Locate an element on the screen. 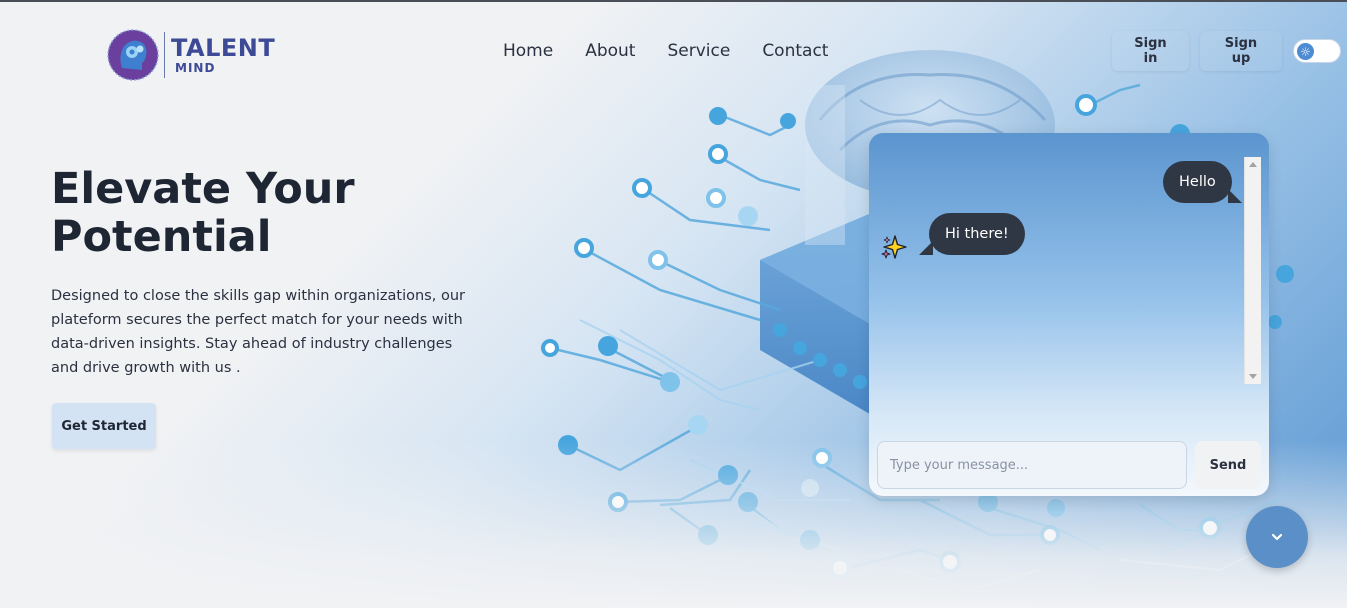 The height and width of the screenshot is (608, 1347). main-nav: Home About Service Contact is located at coordinates (681, 51).